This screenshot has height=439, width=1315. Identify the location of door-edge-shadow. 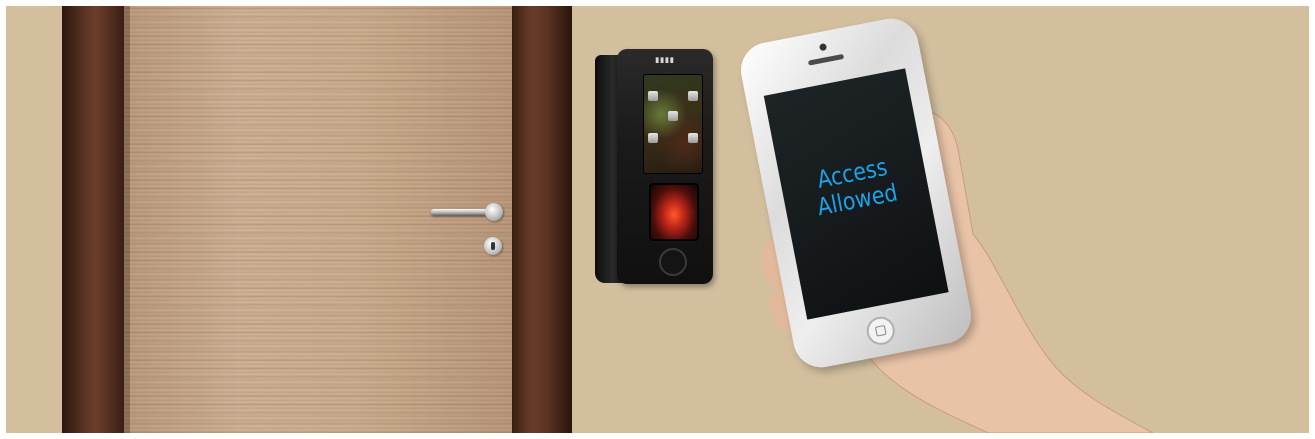
(127, 219).